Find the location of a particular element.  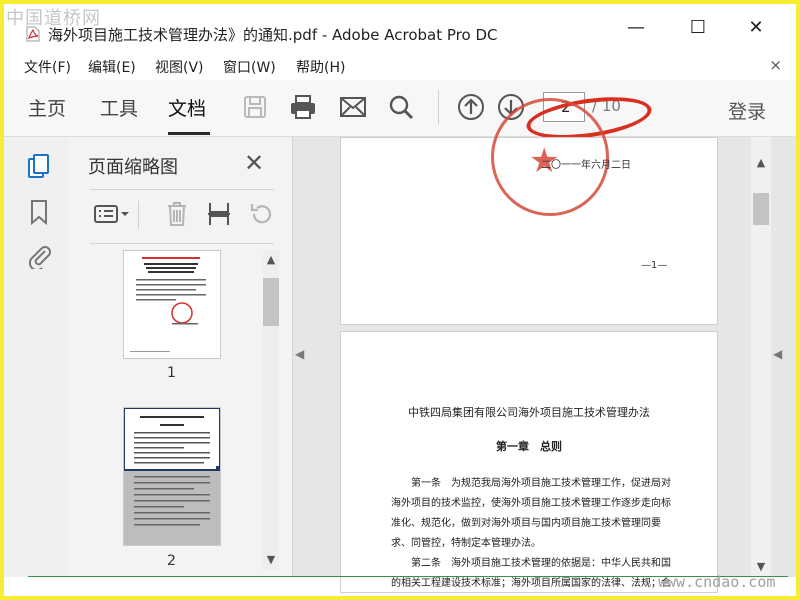

menu-file: 文件(F) is located at coordinates (47, 67).